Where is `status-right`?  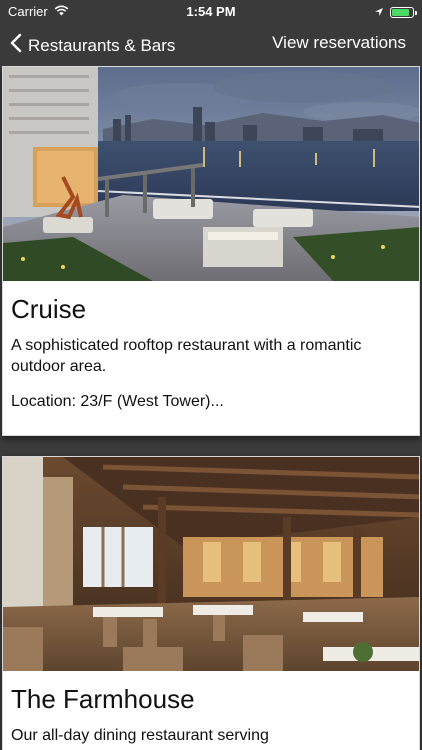
status-right is located at coordinates (395, 12).